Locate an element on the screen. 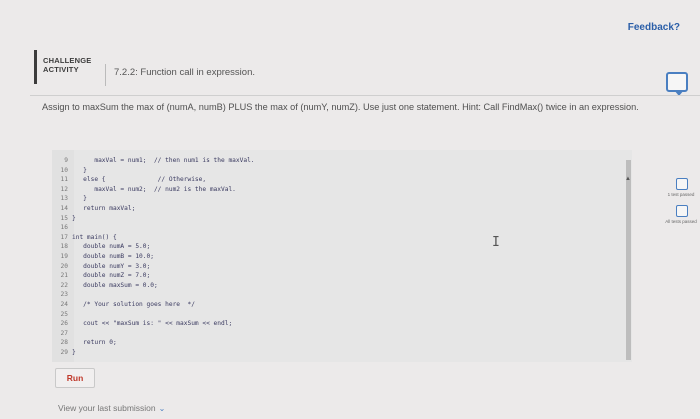 The width and height of the screenshot is (700, 419). code-line: 27 is located at coordinates (62, 333).